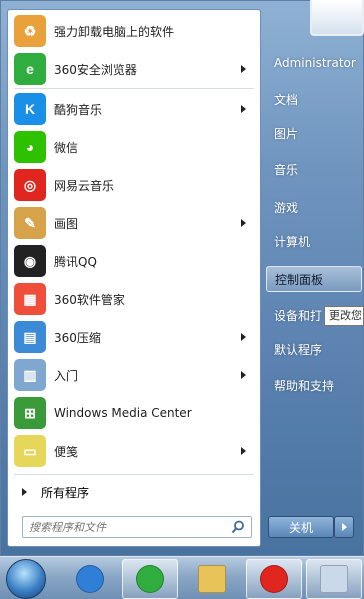 Image resolution: width=364 pixels, height=599 pixels. I want to click on program-item: ⊞ Windows Media Center, so click(134, 413).